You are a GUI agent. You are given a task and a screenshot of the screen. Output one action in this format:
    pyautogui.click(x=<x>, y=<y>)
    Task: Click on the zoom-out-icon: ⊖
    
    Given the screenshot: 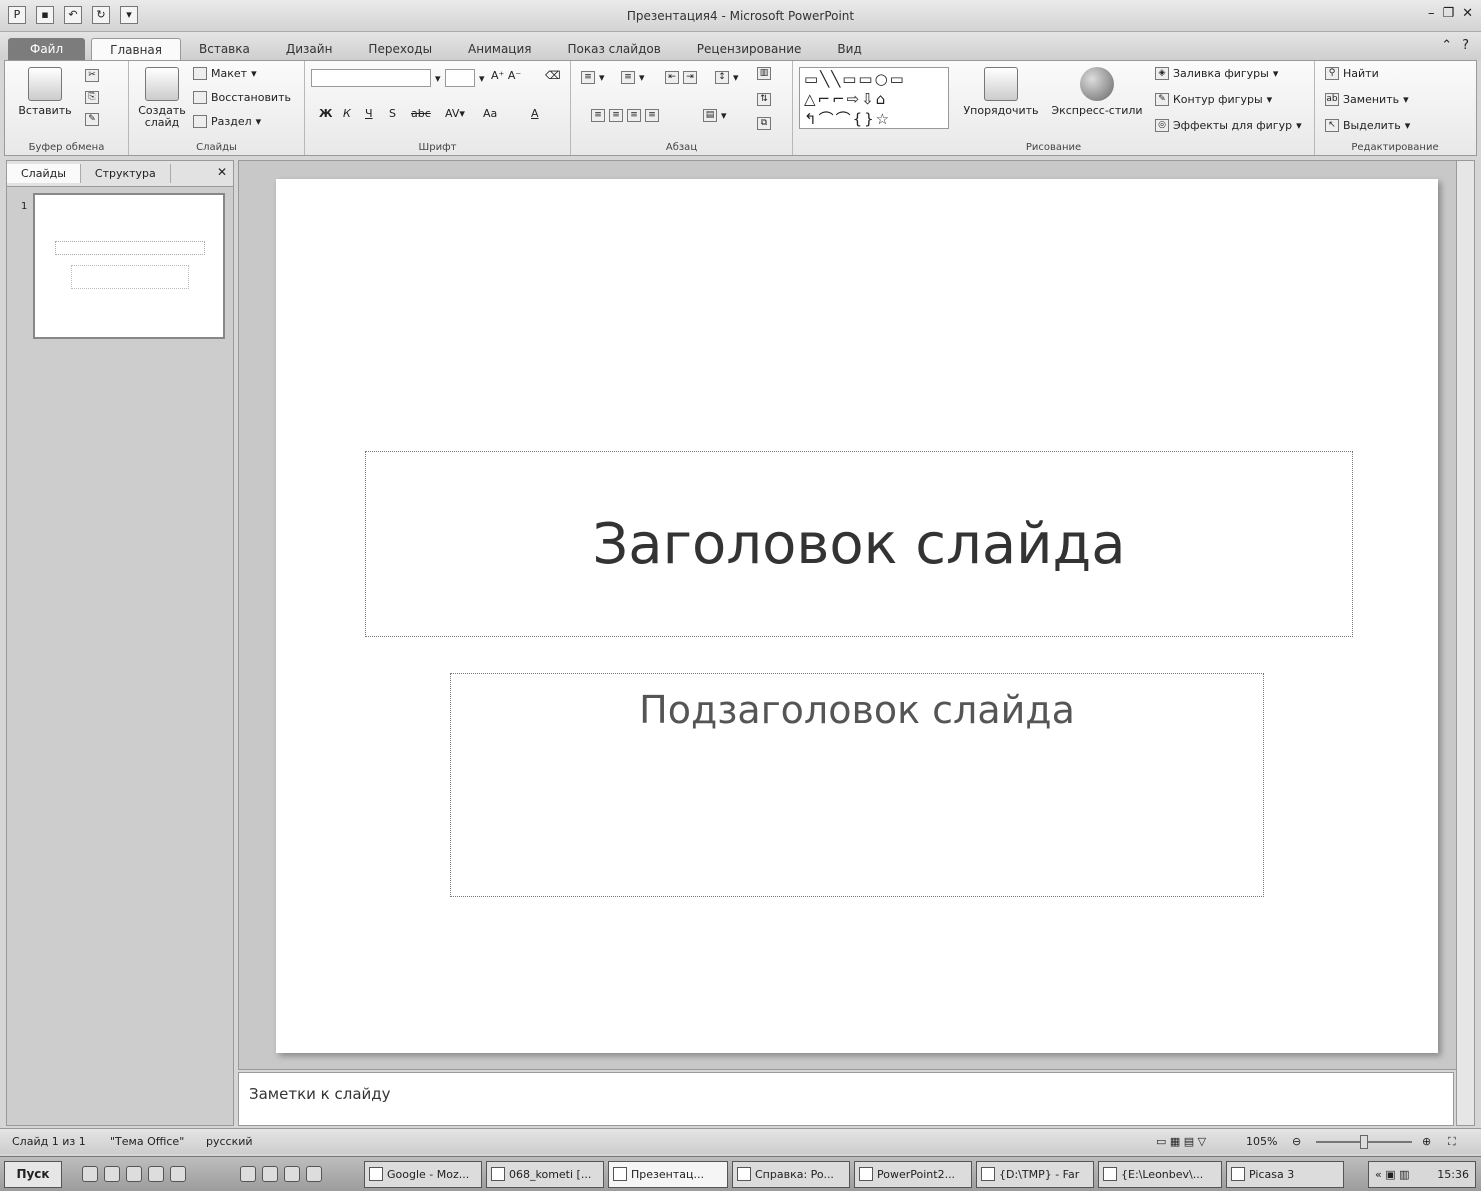 What is the action you would take?
    pyautogui.click(x=1296, y=1141)
    